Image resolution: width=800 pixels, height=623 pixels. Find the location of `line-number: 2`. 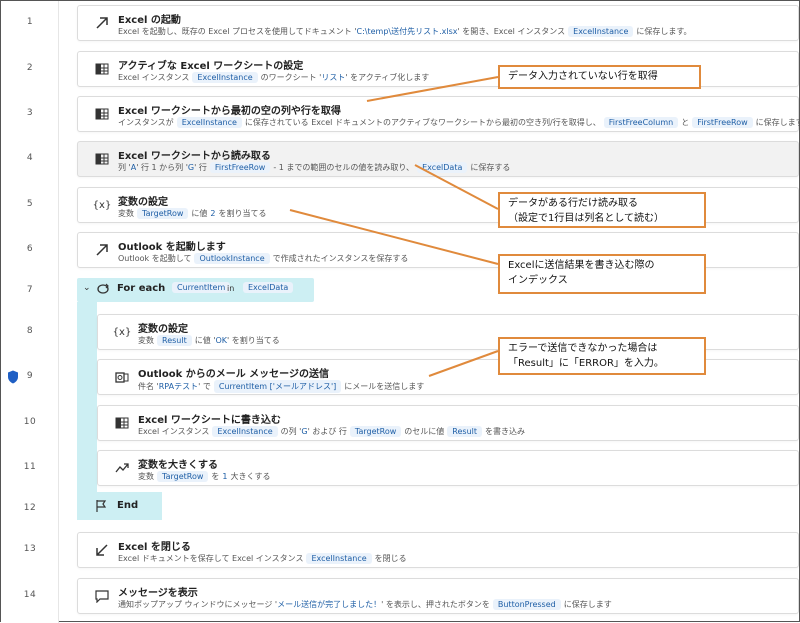

line-number: 2 is located at coordinates (30, 68).